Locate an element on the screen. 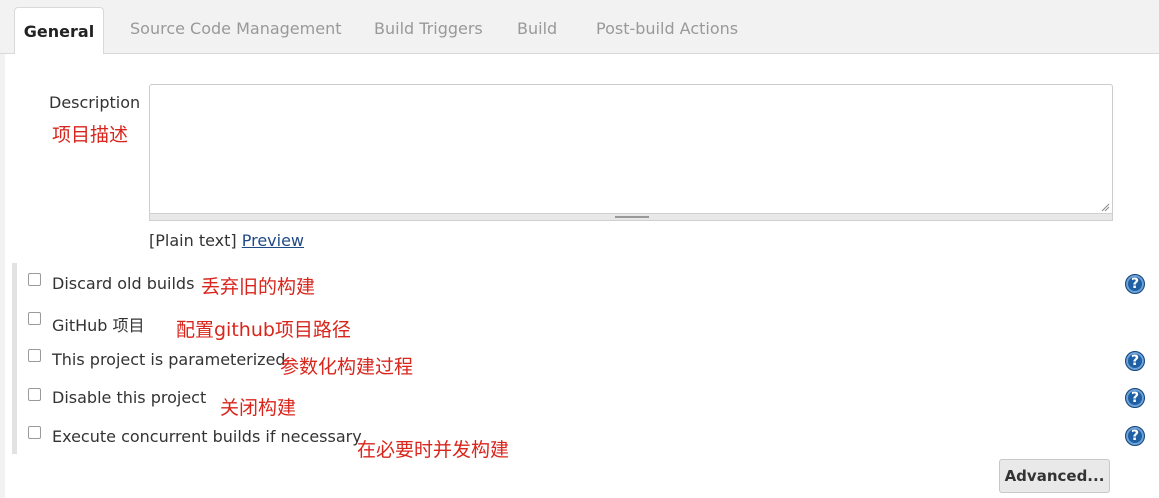  discard-old-builds-label: Discard old builds is located at coordinates (123, 283).